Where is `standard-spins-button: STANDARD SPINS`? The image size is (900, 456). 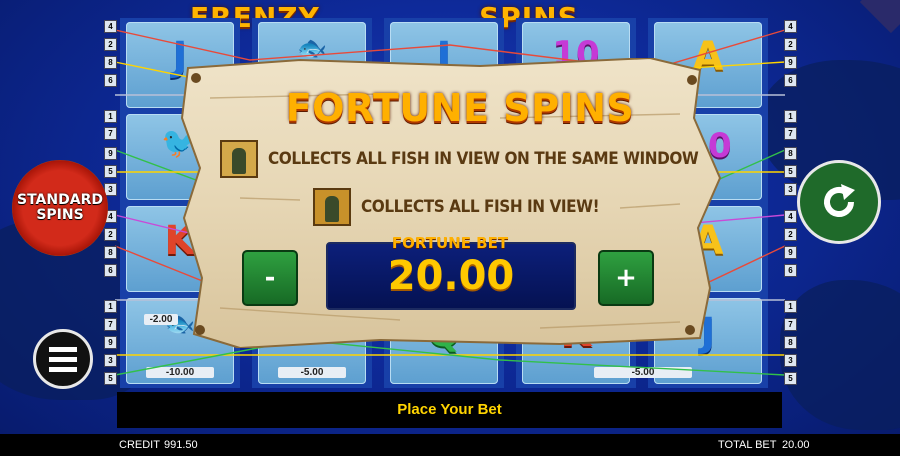 standard-spins-button: STANDARD SPINS is located at coordinates (60, 208).